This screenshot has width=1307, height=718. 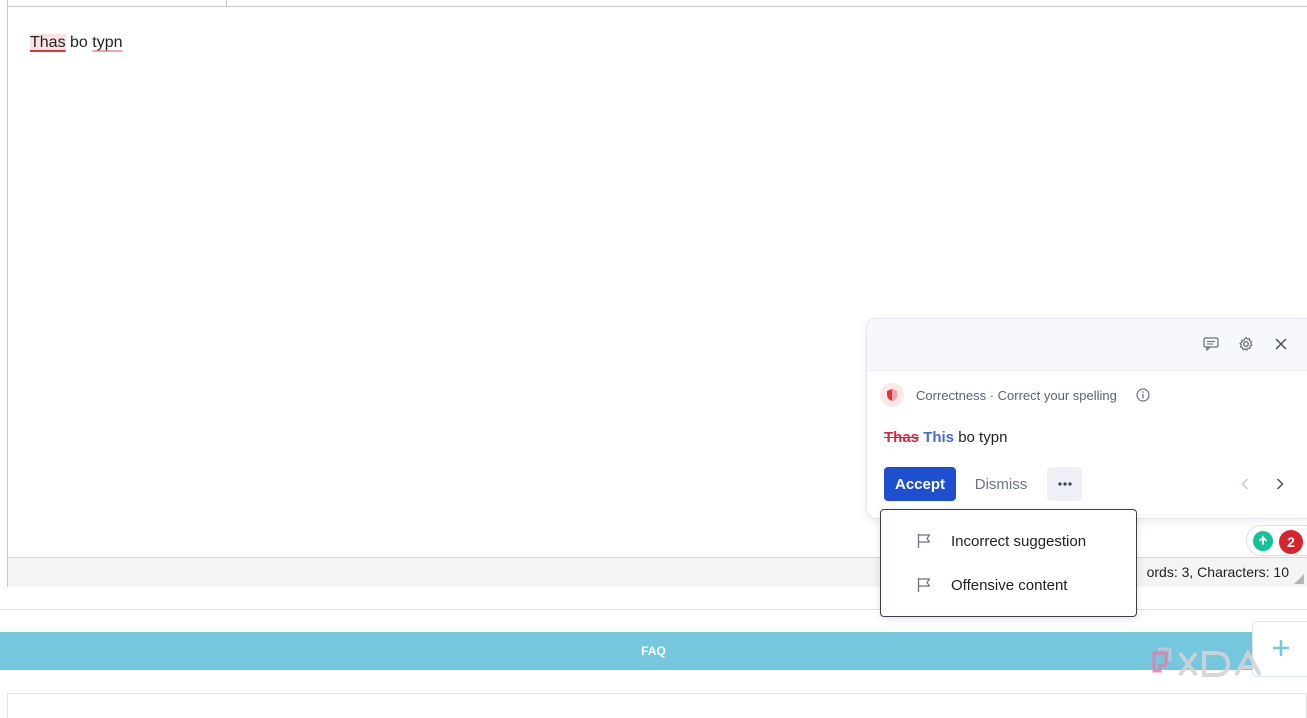 I want to click on editor-content: Thas bo typn, so click(x=76, y=43).